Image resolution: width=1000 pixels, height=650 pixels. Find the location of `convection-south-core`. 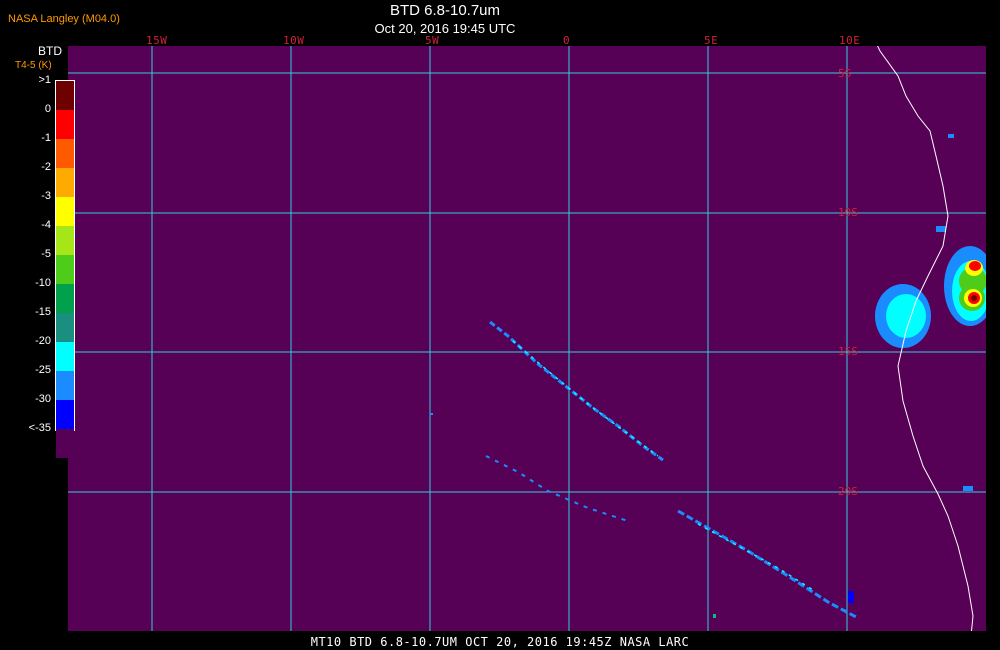

convection-south-core is located at coordinates (974, 298).